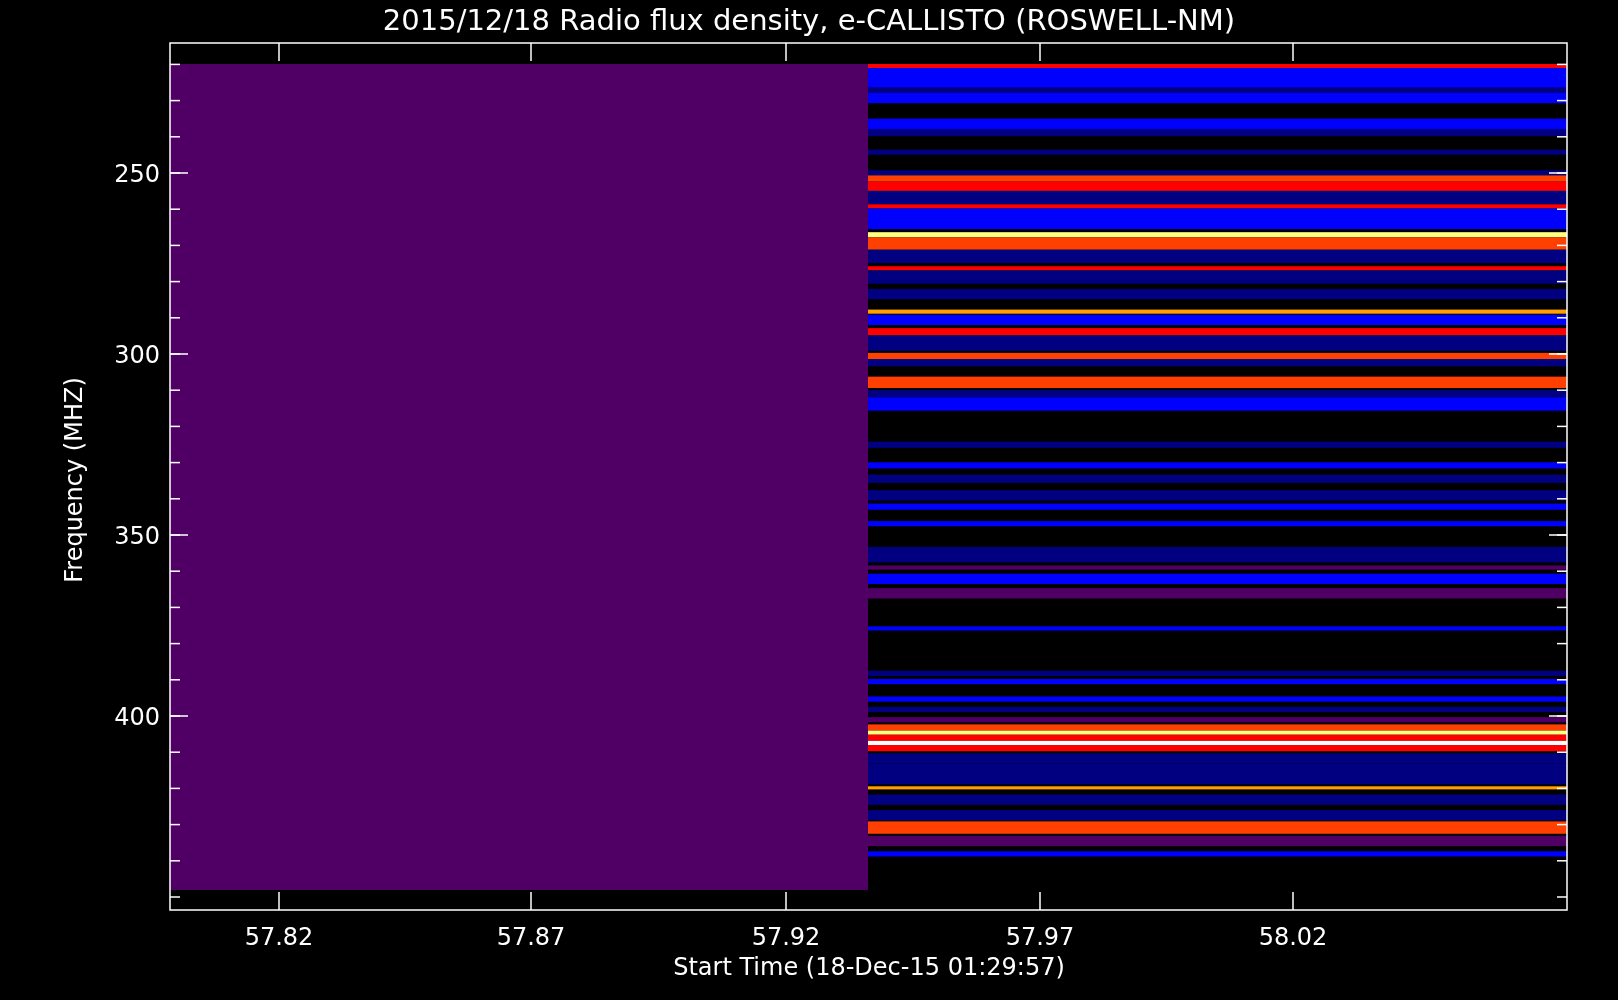 Image resolution: width=1618 pixels, height=1000 pixels. What do you see at coordinates (137, 355) in the screenshot?
I see `y-tick-label: 300` at bounding box center [137, 355].